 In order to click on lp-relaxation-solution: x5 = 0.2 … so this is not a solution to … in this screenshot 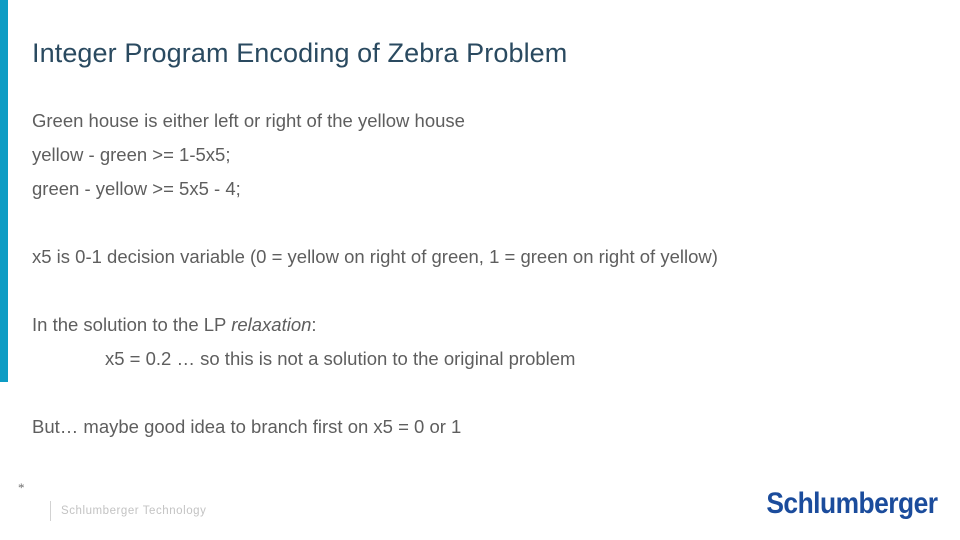, I will do `click(340, 358)`.